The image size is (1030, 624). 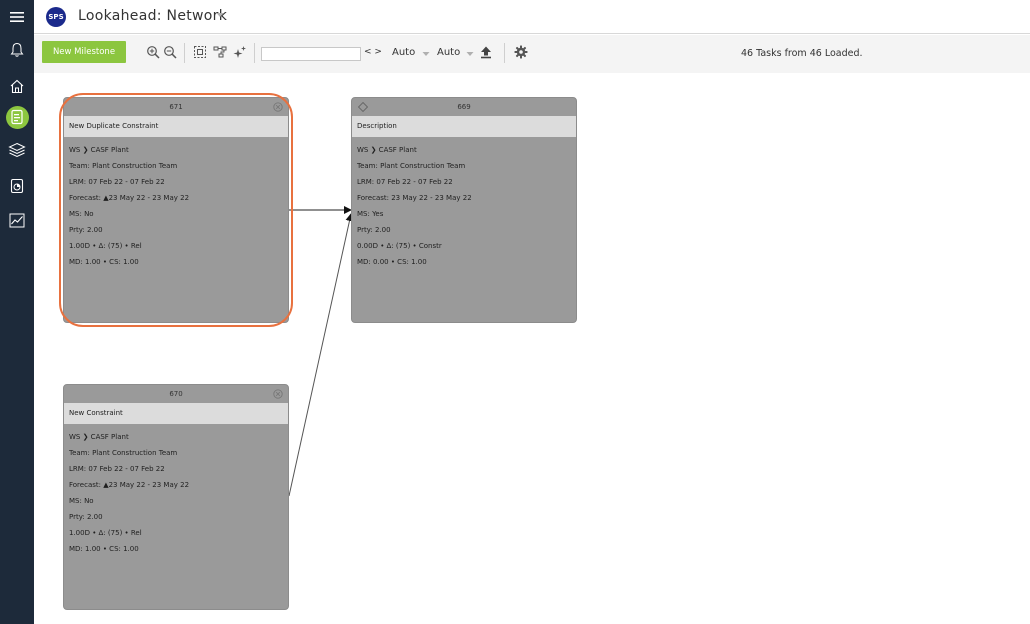 What do you see at coordinates (200, 52) in the screenshot?
I see `fit-to-screen-icon` at bounding box center [200, 52].